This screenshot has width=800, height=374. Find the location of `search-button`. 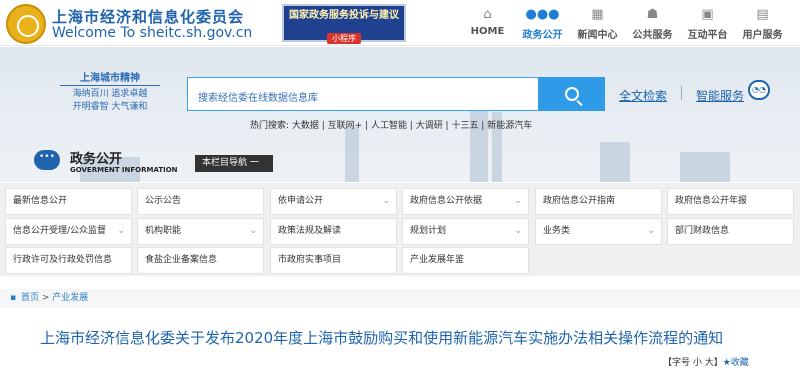

search-button is located at coordinates (572, 94).